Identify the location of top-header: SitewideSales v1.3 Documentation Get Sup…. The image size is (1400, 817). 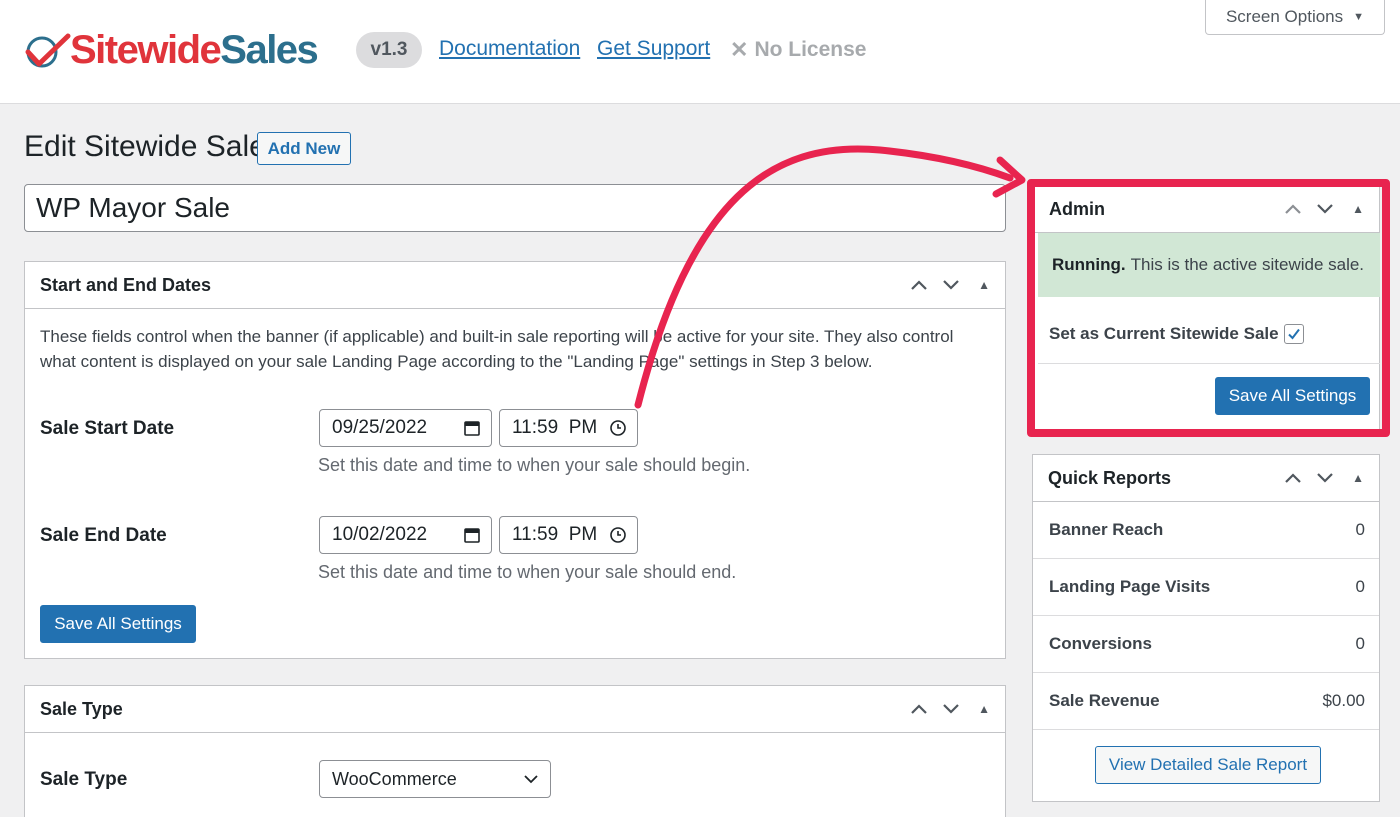
(700, 52).